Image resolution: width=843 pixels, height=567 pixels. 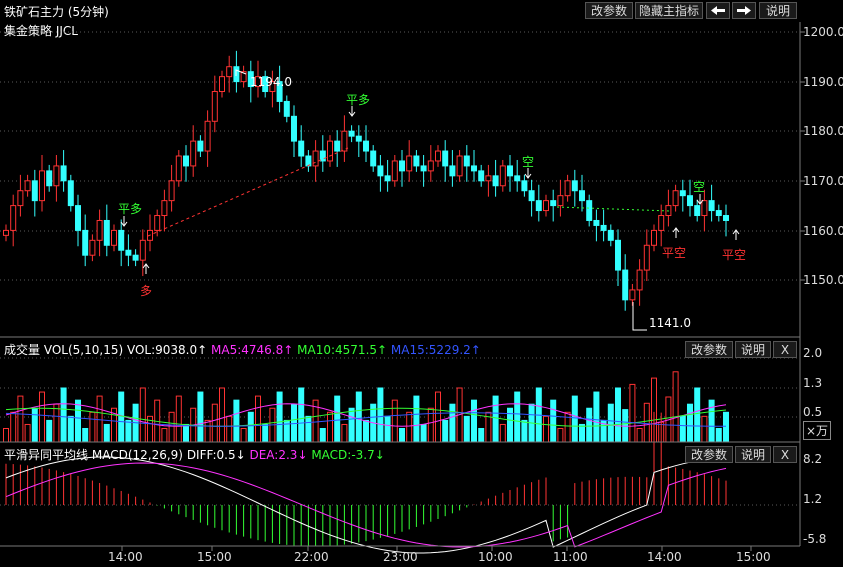 What do you see at coordinates (813, 412) in the screenshot?
I see `volume-tick: 0.5` at bounding box center [813, 412].